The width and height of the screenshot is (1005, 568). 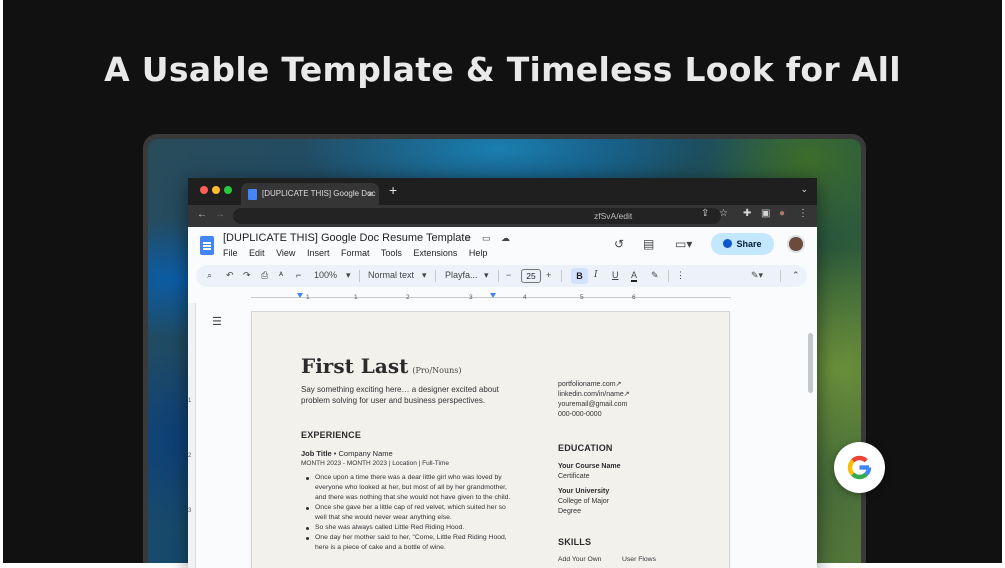 What do you see at coordinates (585, 448) in the screenshot?
I see `education-heading: EDUCATION` at bounding box center [585, 448].